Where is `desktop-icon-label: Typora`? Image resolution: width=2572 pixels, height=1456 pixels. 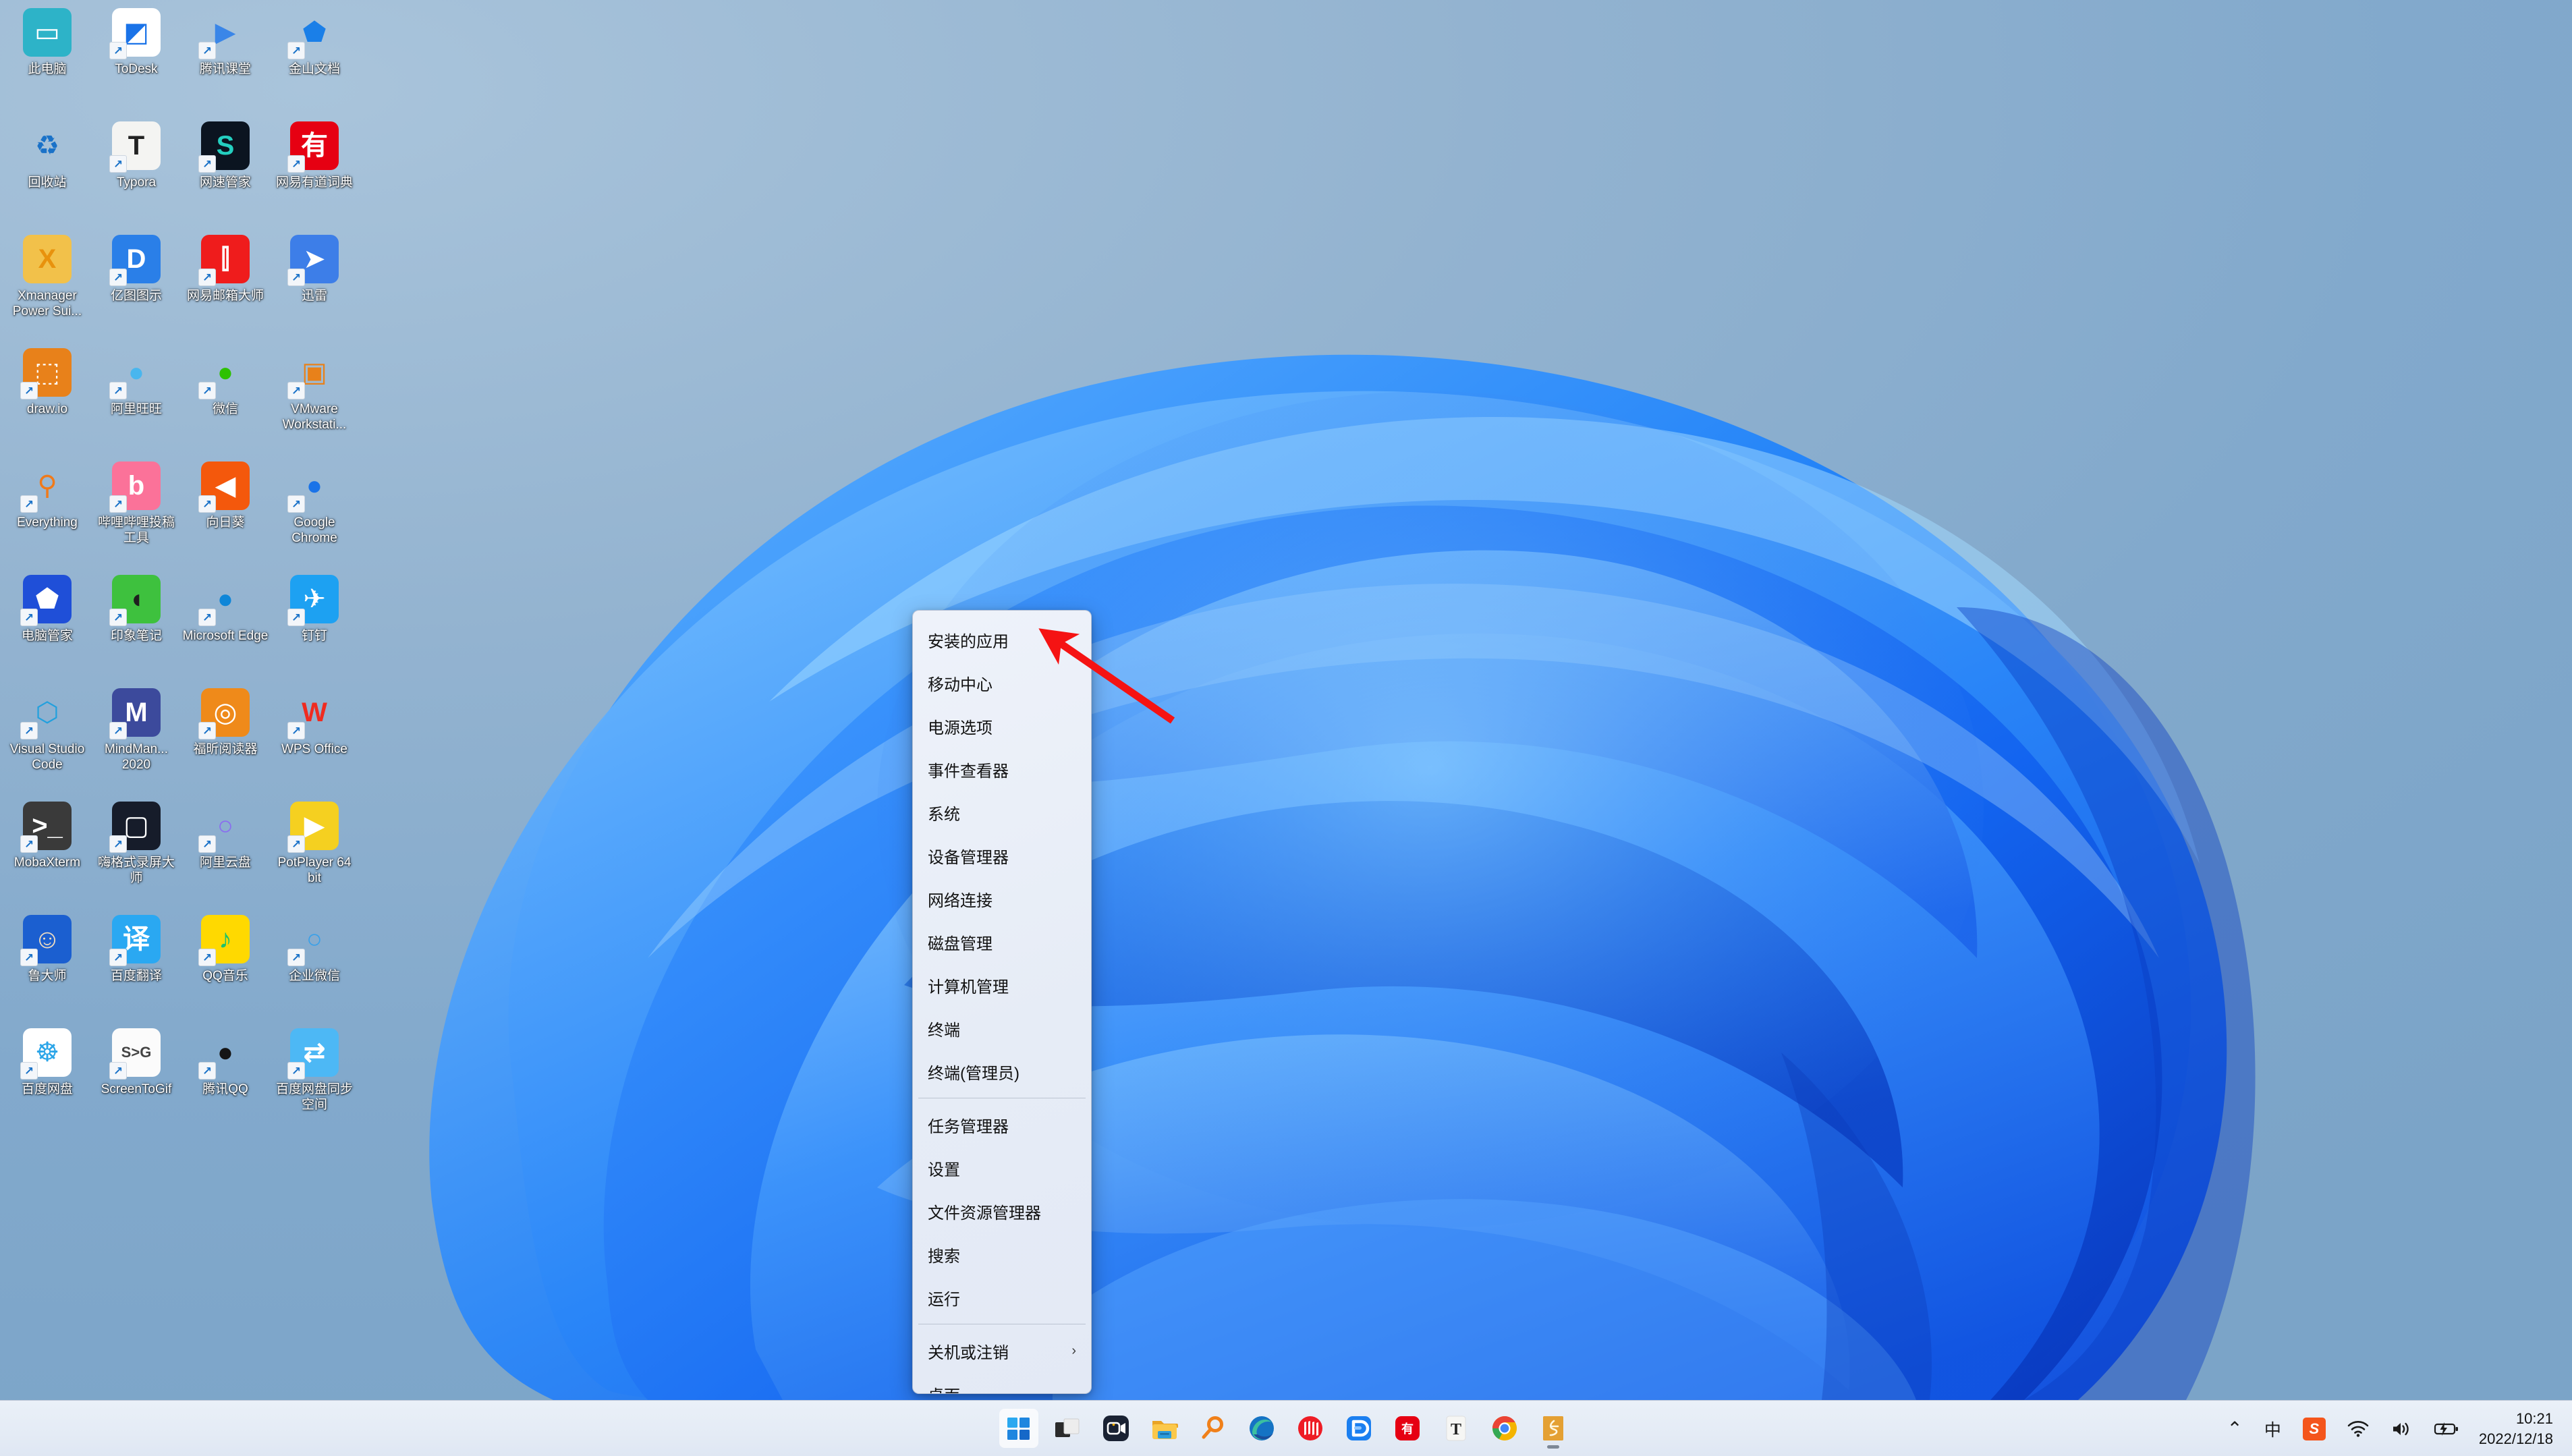
desktop-icon-label: Typora is located at coordinates (136, 182).